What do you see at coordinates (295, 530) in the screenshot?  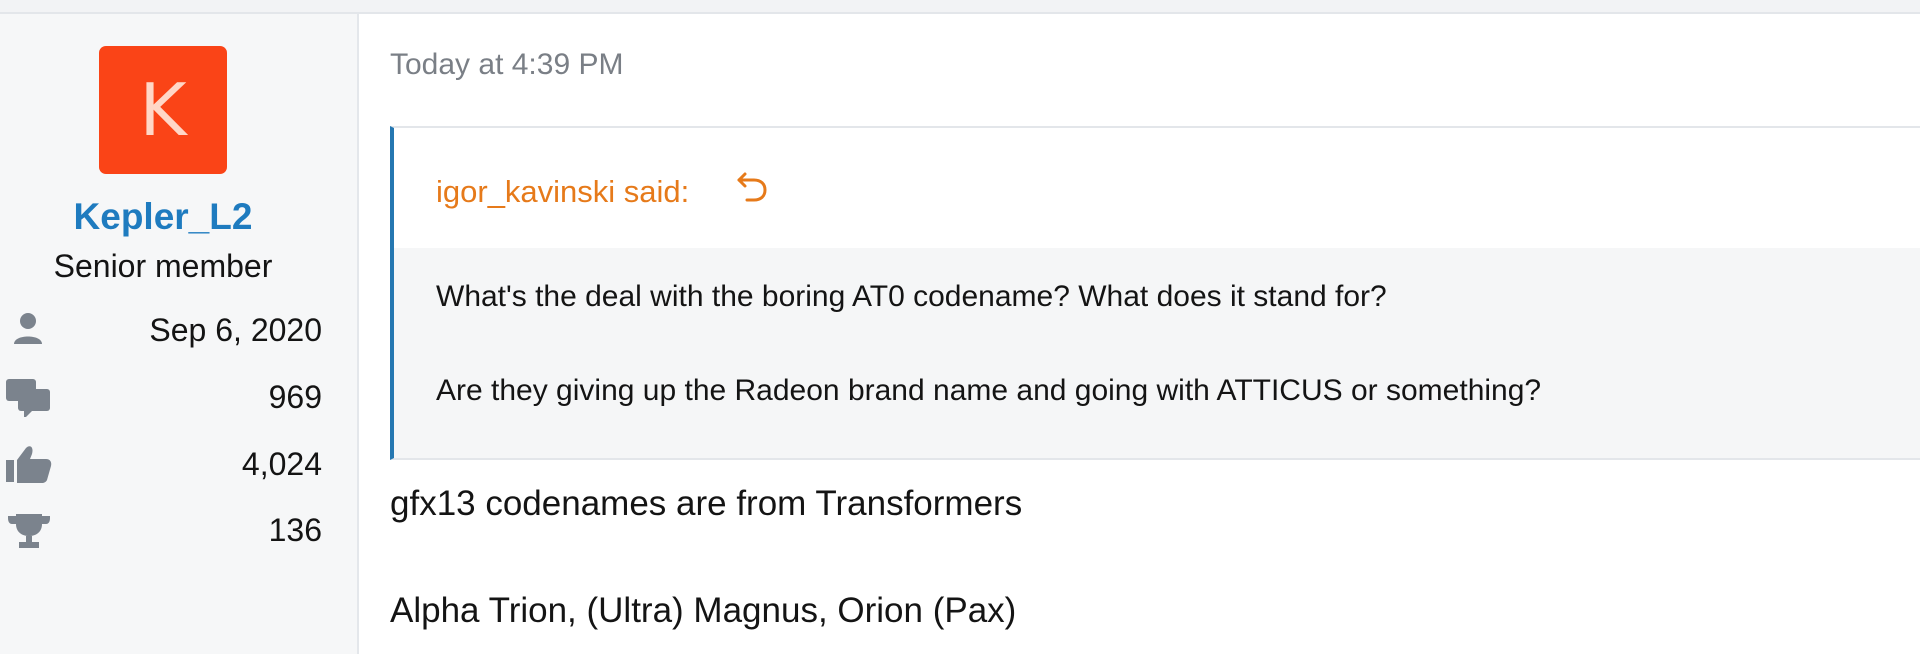 I see `trophy-points: 136` at bounding box center [295, 530].